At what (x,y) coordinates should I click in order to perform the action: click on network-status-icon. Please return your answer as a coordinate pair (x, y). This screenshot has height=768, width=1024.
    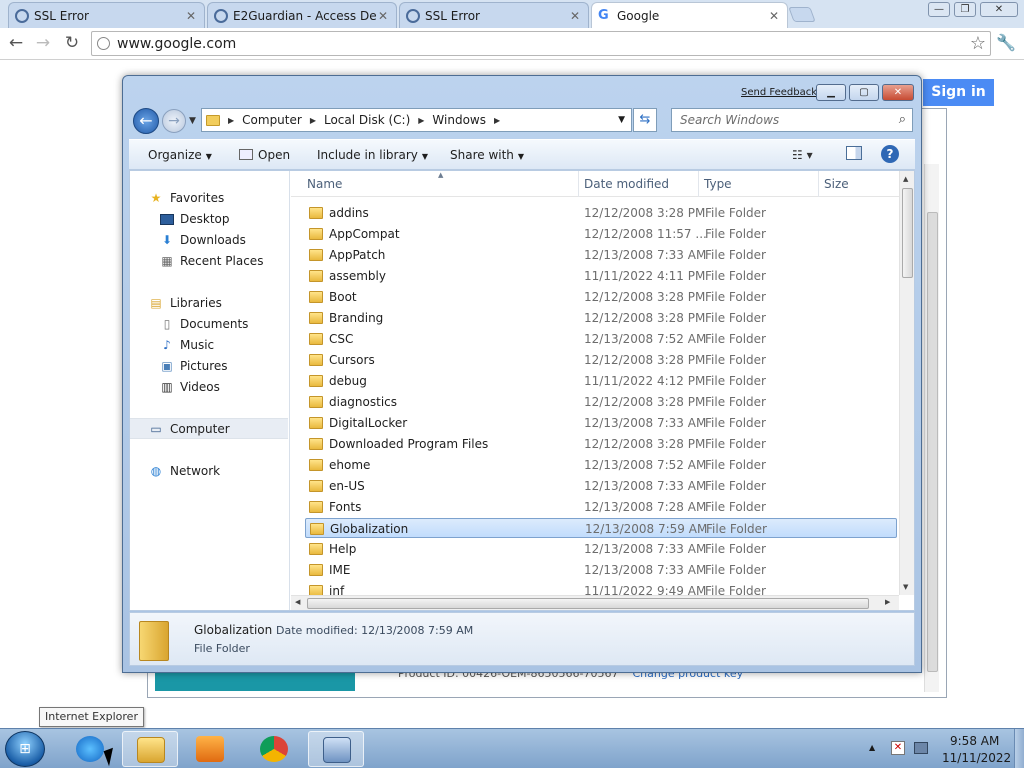
    Looking at the image, I should click on (921, 748).